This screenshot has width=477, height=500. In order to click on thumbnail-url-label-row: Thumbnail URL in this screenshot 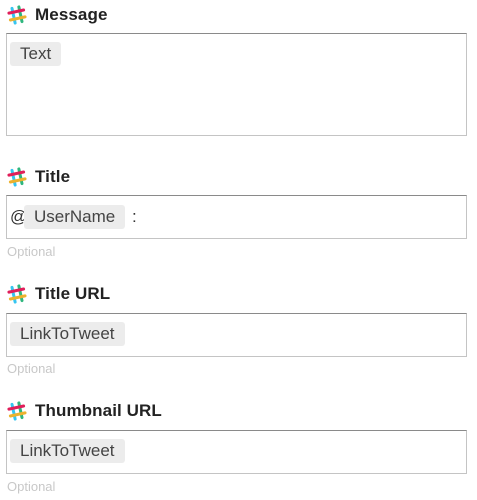, I will do `click(84, 411)`.